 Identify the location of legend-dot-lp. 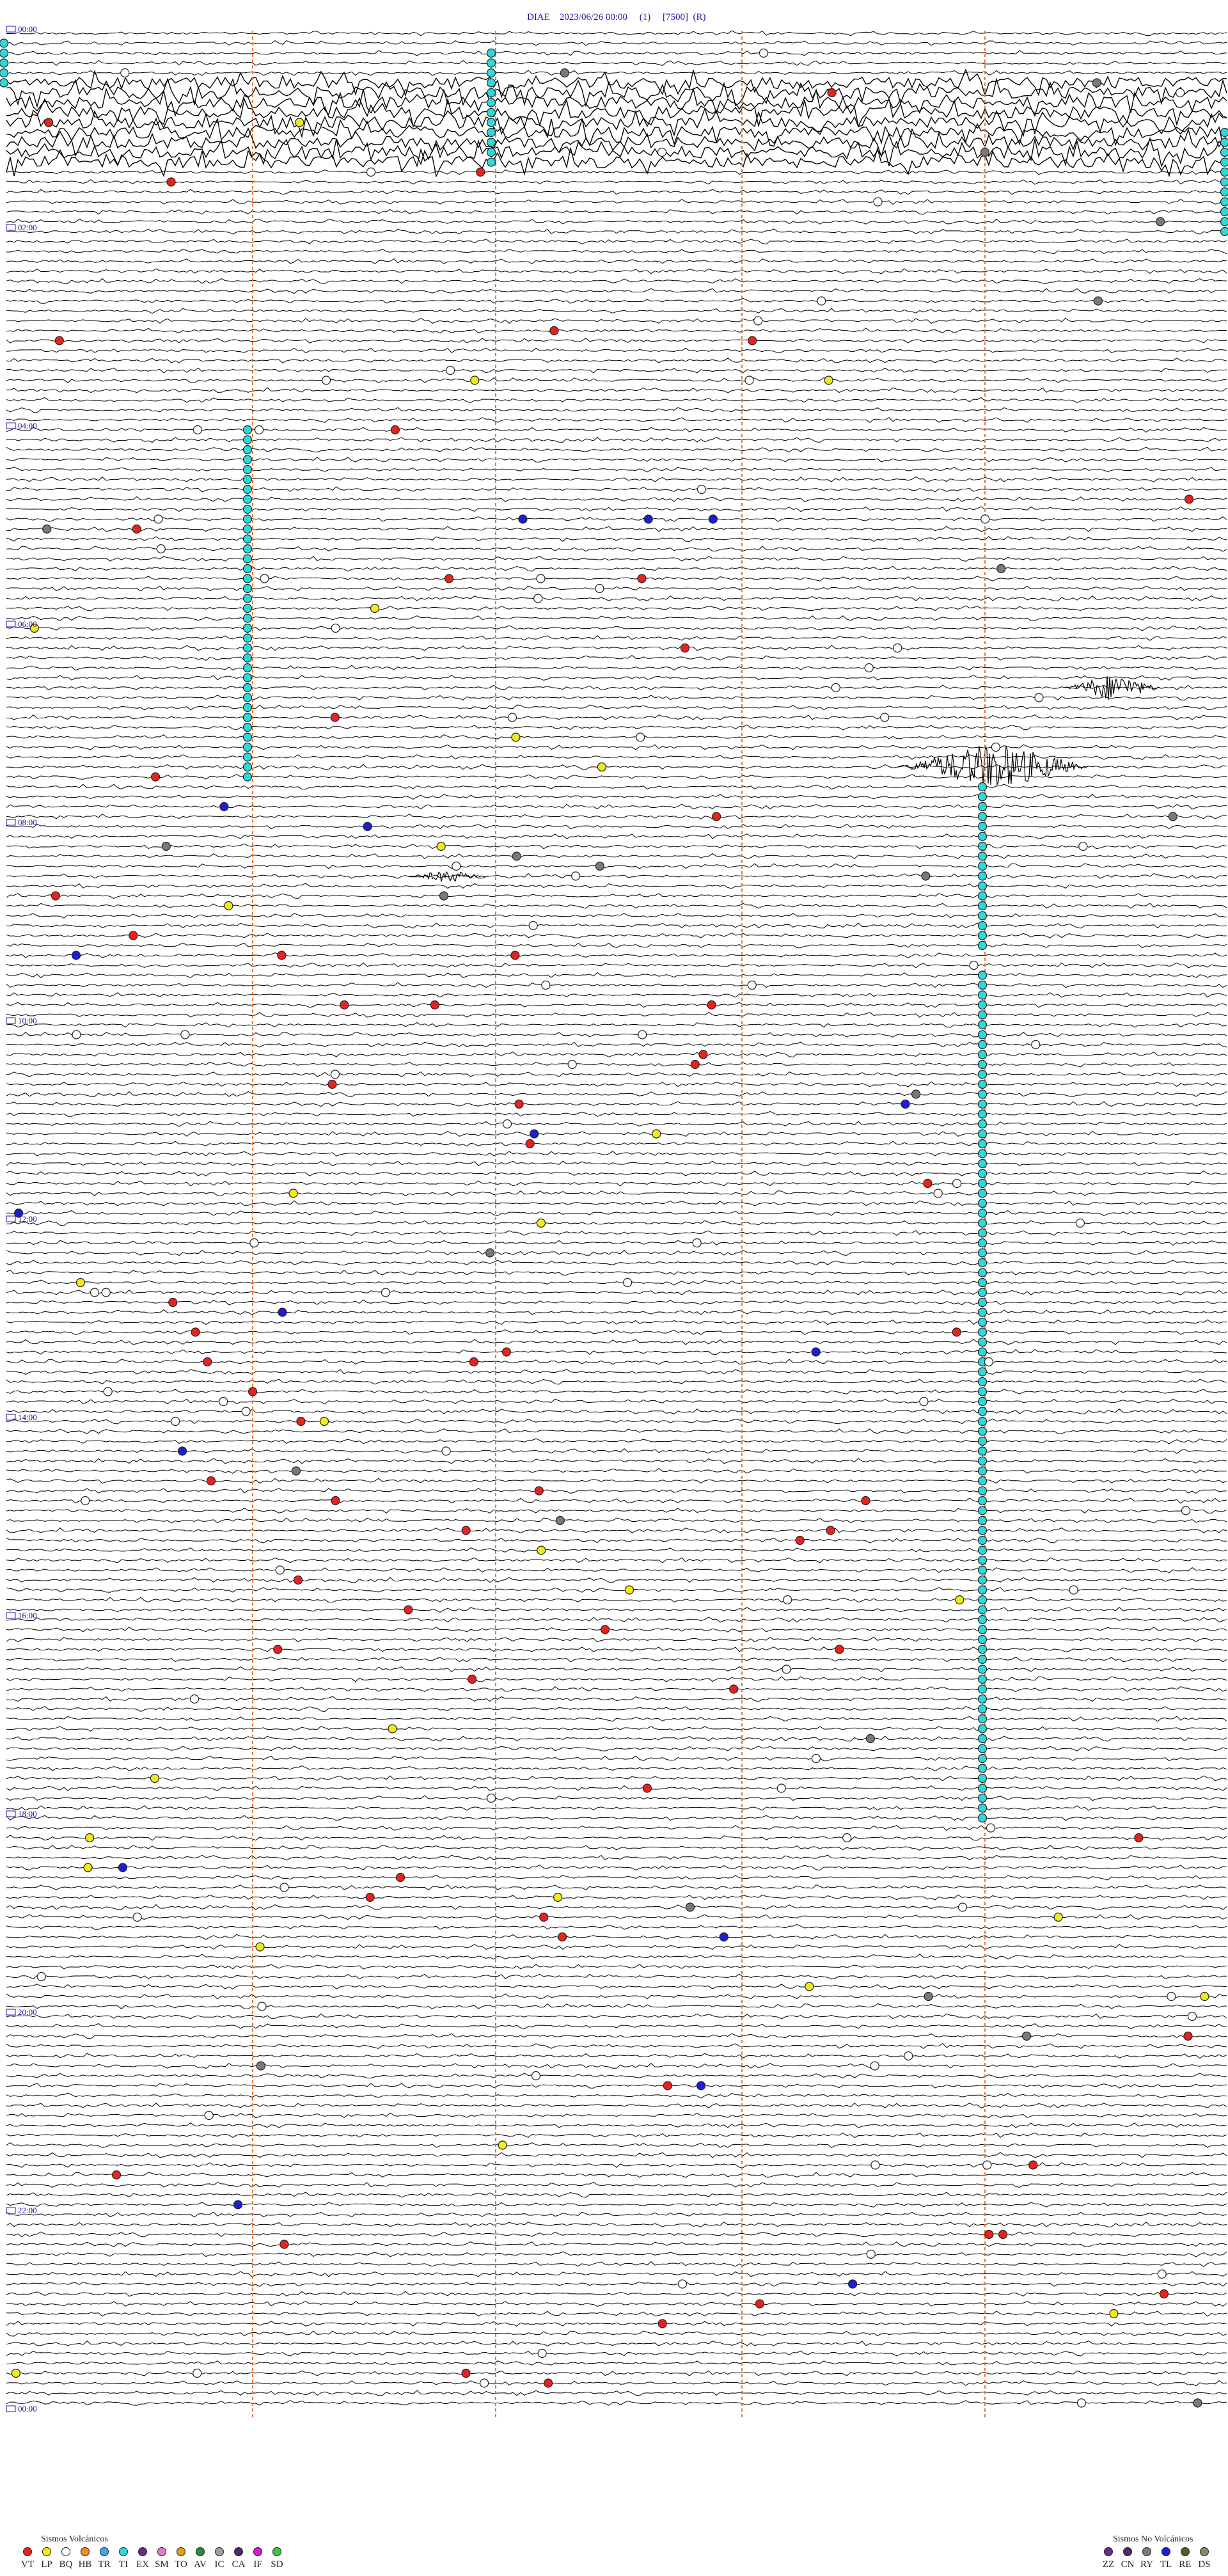
(46, 2551).